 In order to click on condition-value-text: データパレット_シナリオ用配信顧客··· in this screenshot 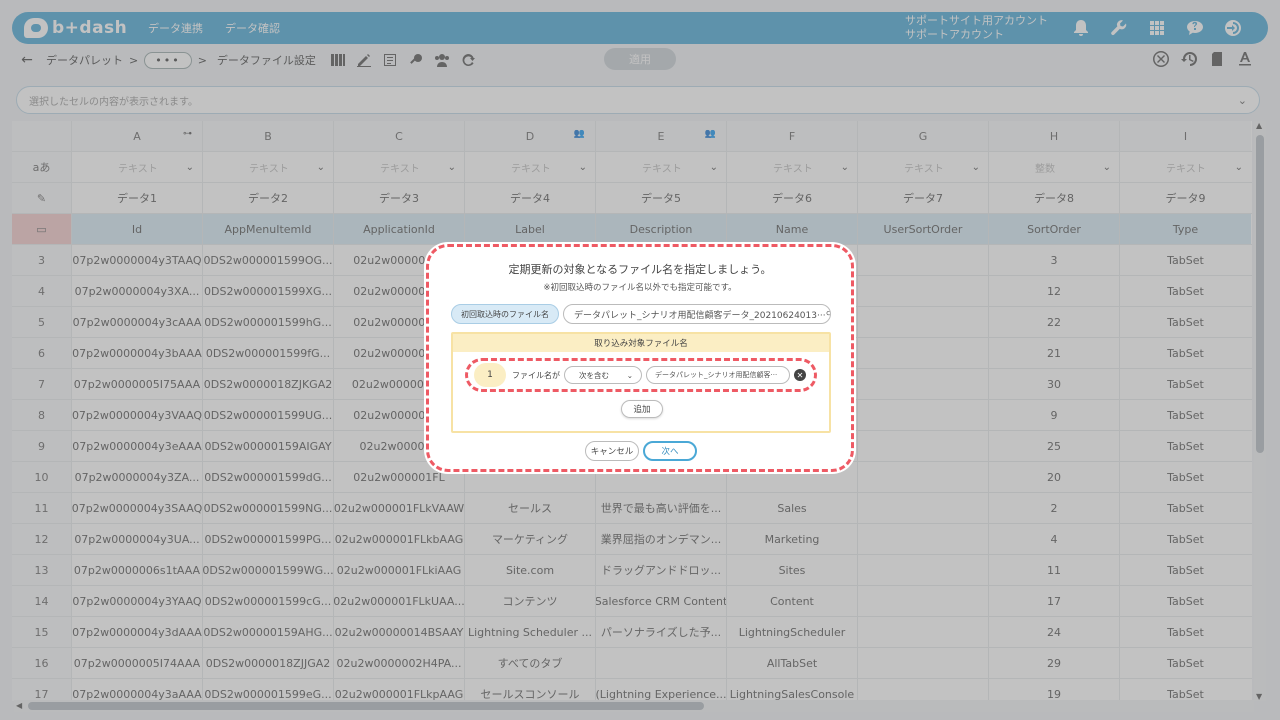, I will do `click(716, 375)`.